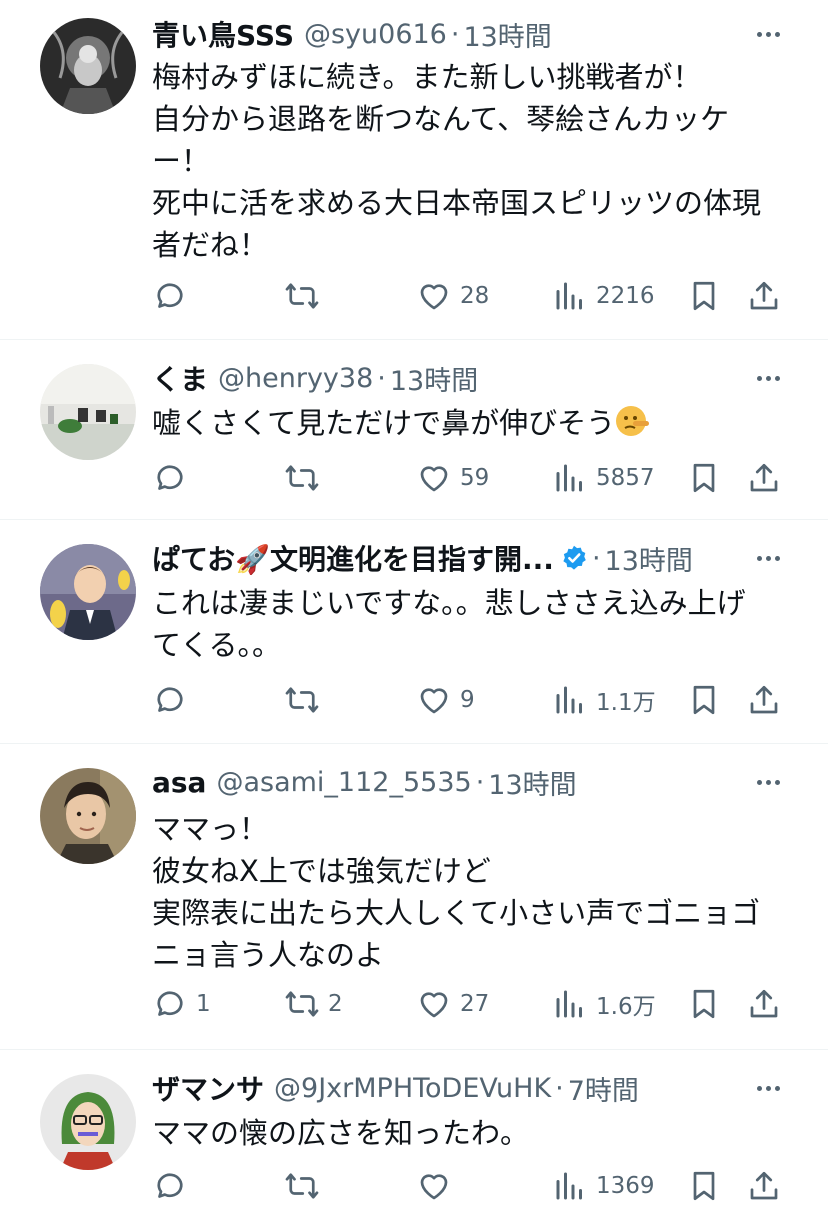 The image size is (828, 1222). I want to click on view-count: 1.1万, so click(626, 703).